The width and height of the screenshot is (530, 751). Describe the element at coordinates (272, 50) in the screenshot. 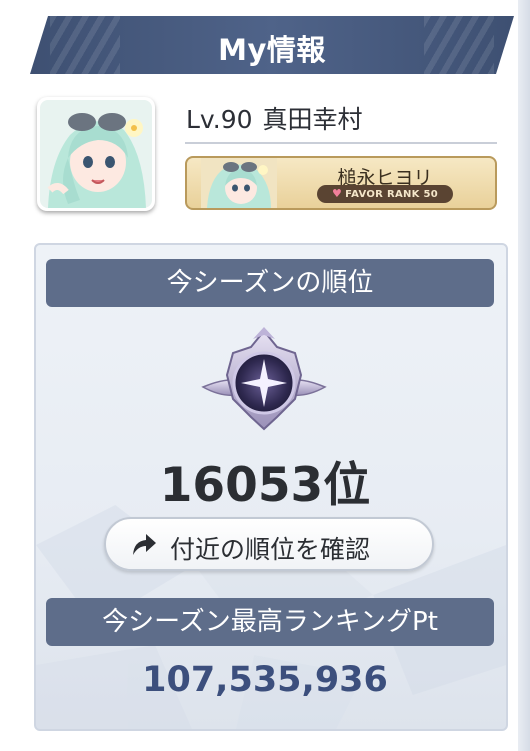

I see `page-title: My情報` at that location.